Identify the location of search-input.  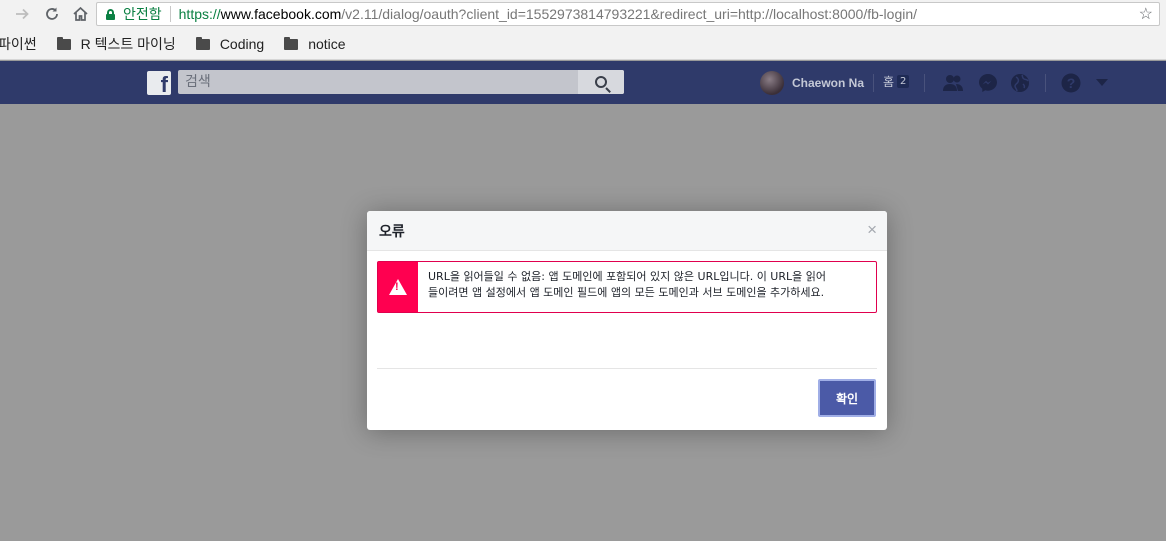
(378, 82).